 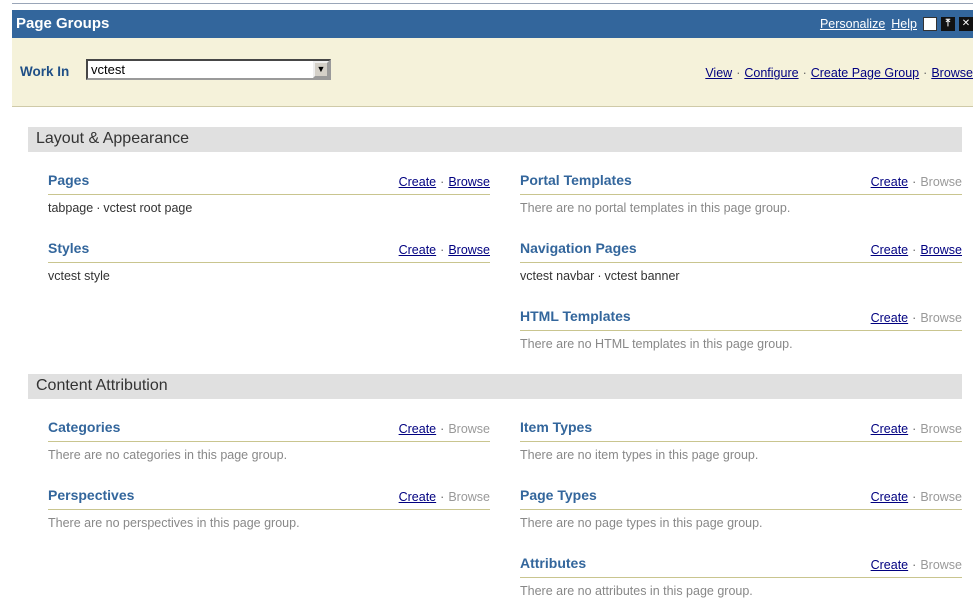 What do you see at coordinates (578, 248) in the screenshot?
I see `group-title: Navigation Pages` at bounding box center [578, 248].